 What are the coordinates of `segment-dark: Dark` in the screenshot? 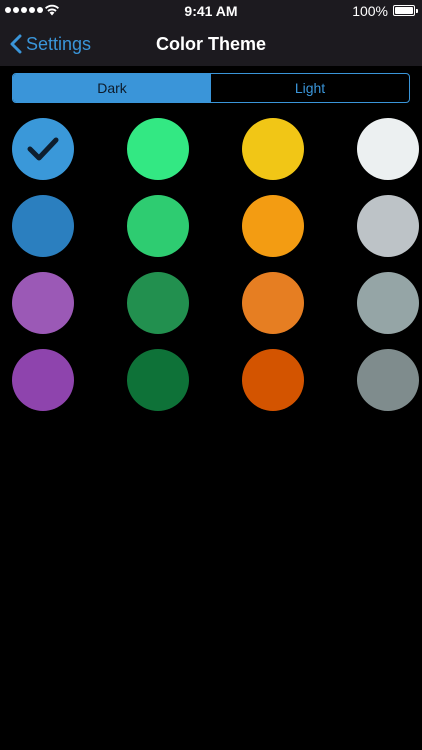 It's located at (112, 88).